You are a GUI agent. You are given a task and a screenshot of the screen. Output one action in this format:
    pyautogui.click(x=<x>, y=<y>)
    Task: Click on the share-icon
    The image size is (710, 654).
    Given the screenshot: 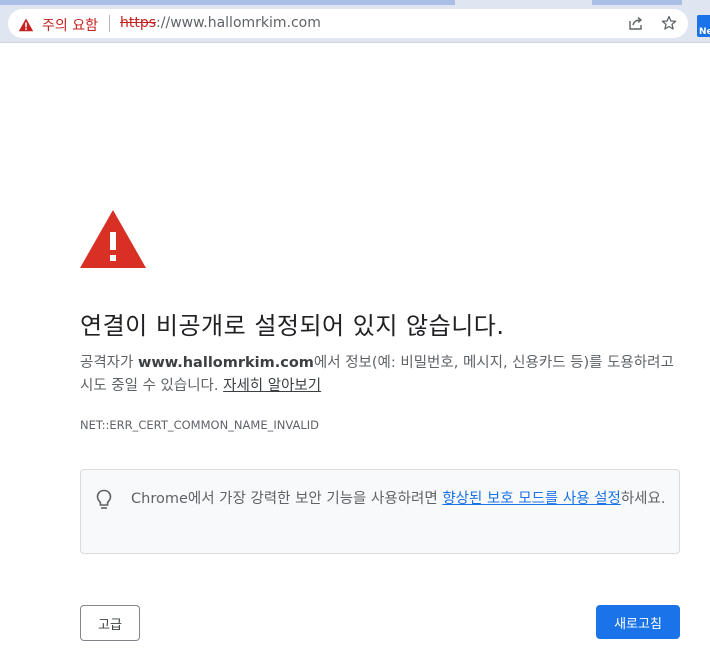 What is the action you would take?
    pyautogui.click(x=636, y=23)
    